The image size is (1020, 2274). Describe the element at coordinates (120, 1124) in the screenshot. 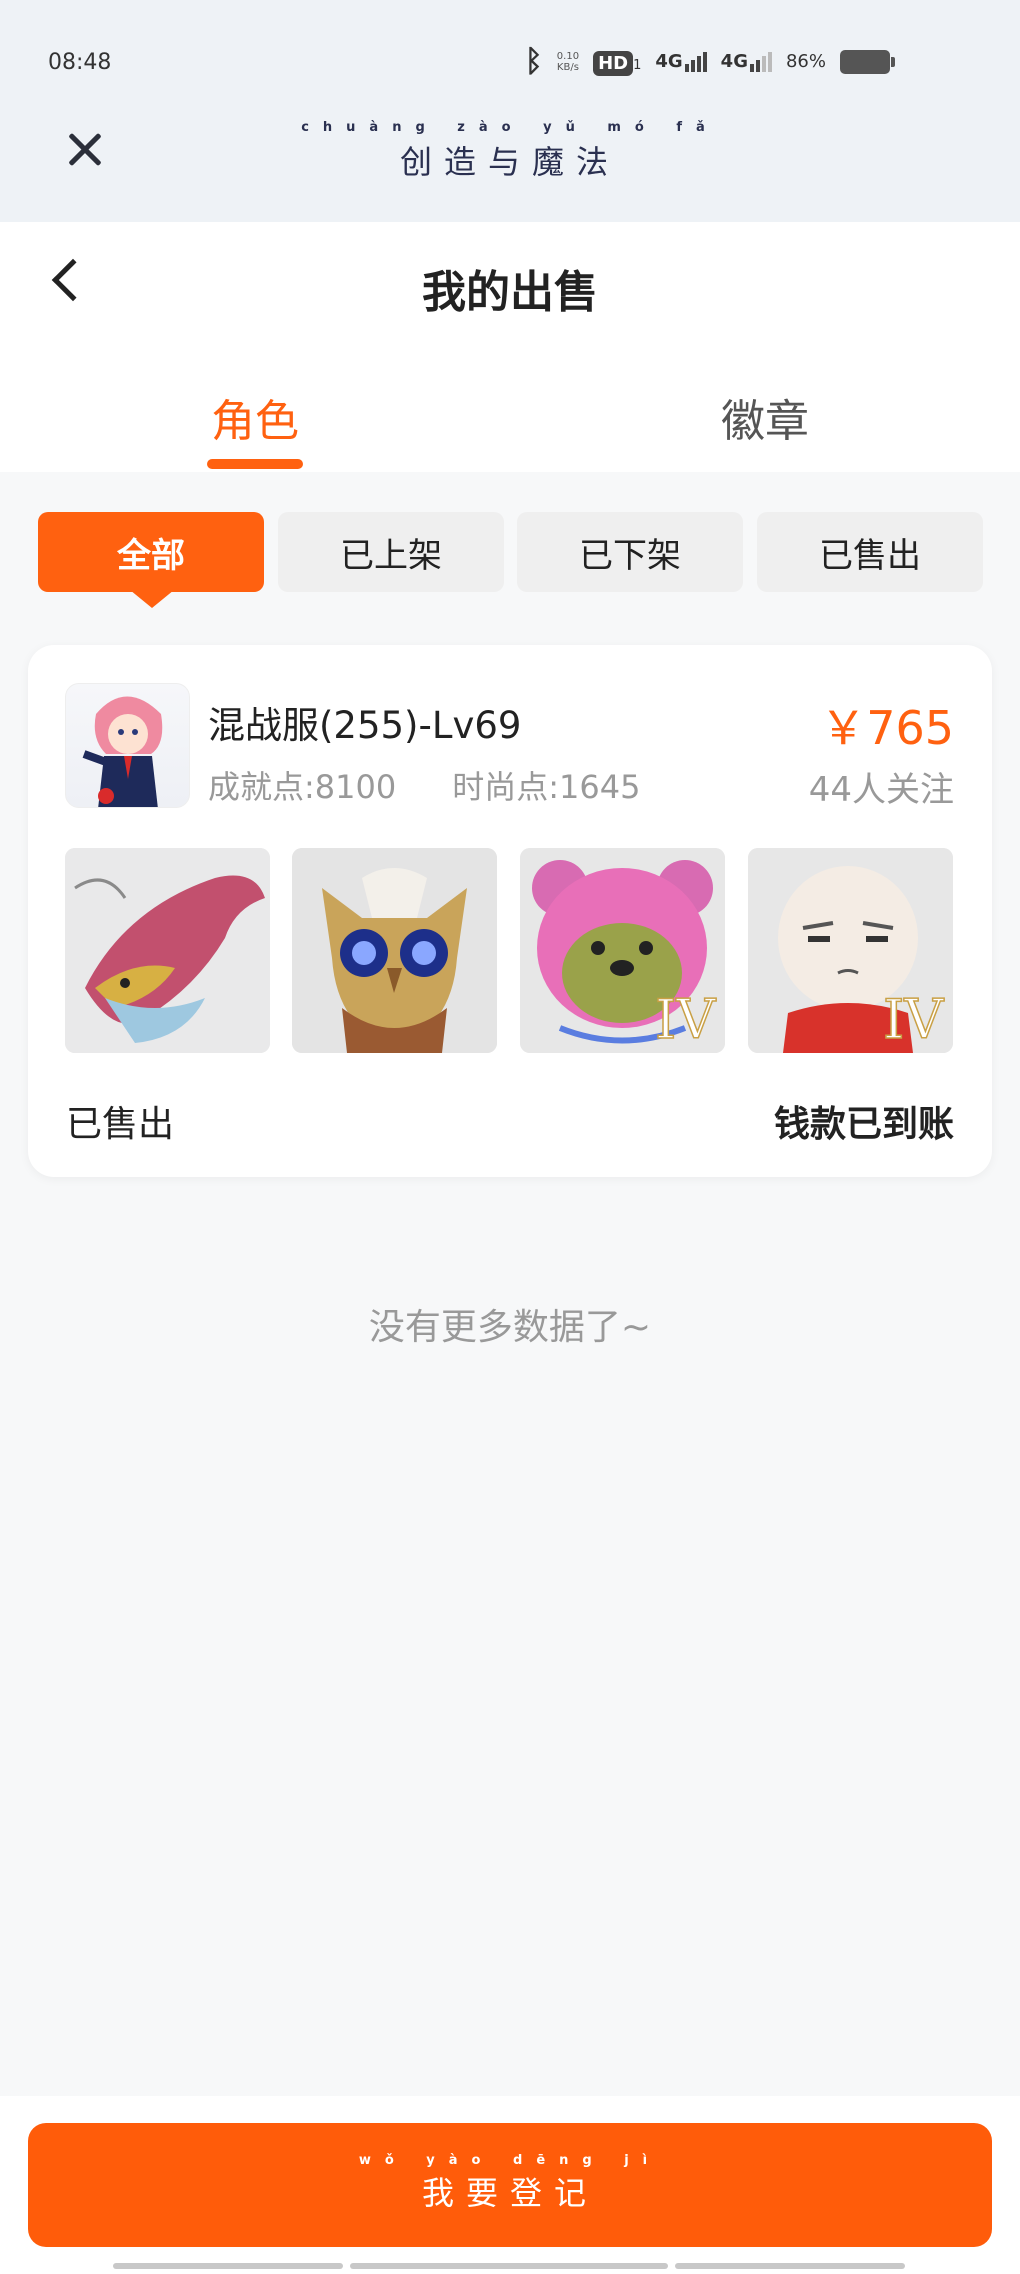

I see `listing-status: 已售出` at that location.